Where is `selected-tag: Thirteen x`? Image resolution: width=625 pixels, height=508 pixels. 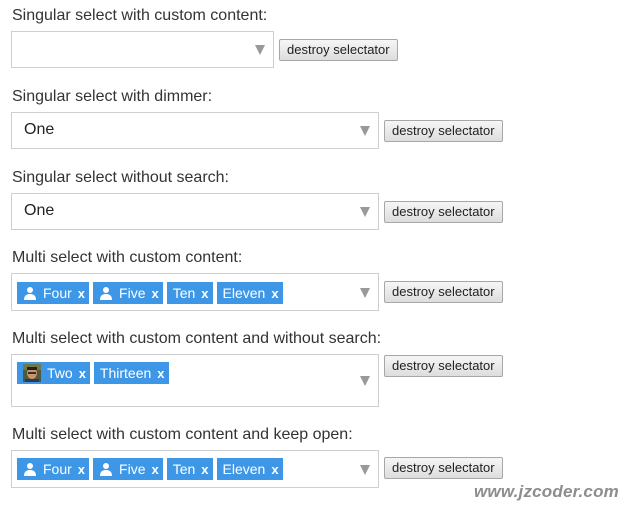 selected-tag: Thirteen x is located at coordinates (131, 373).